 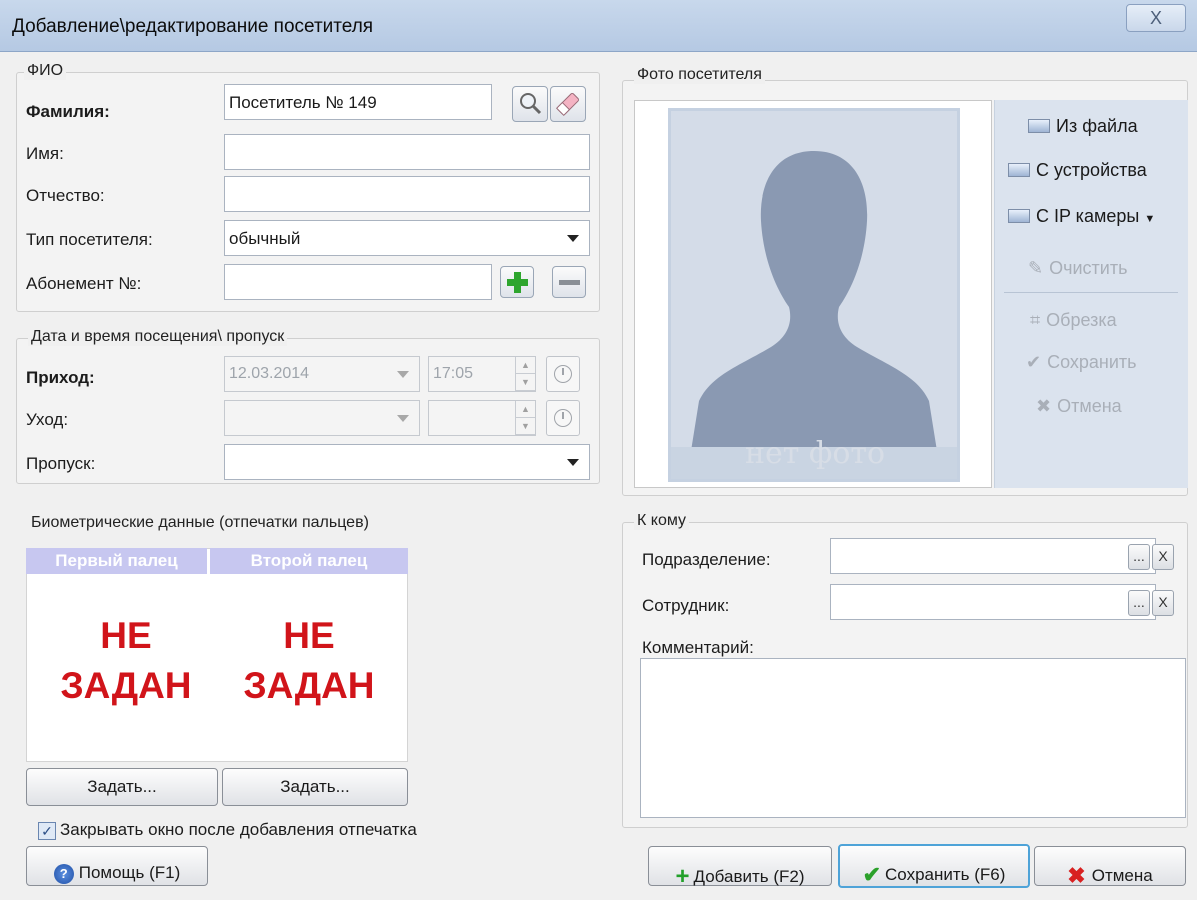 I want to click on name-label: Имя:, so click(x=45, y=153).